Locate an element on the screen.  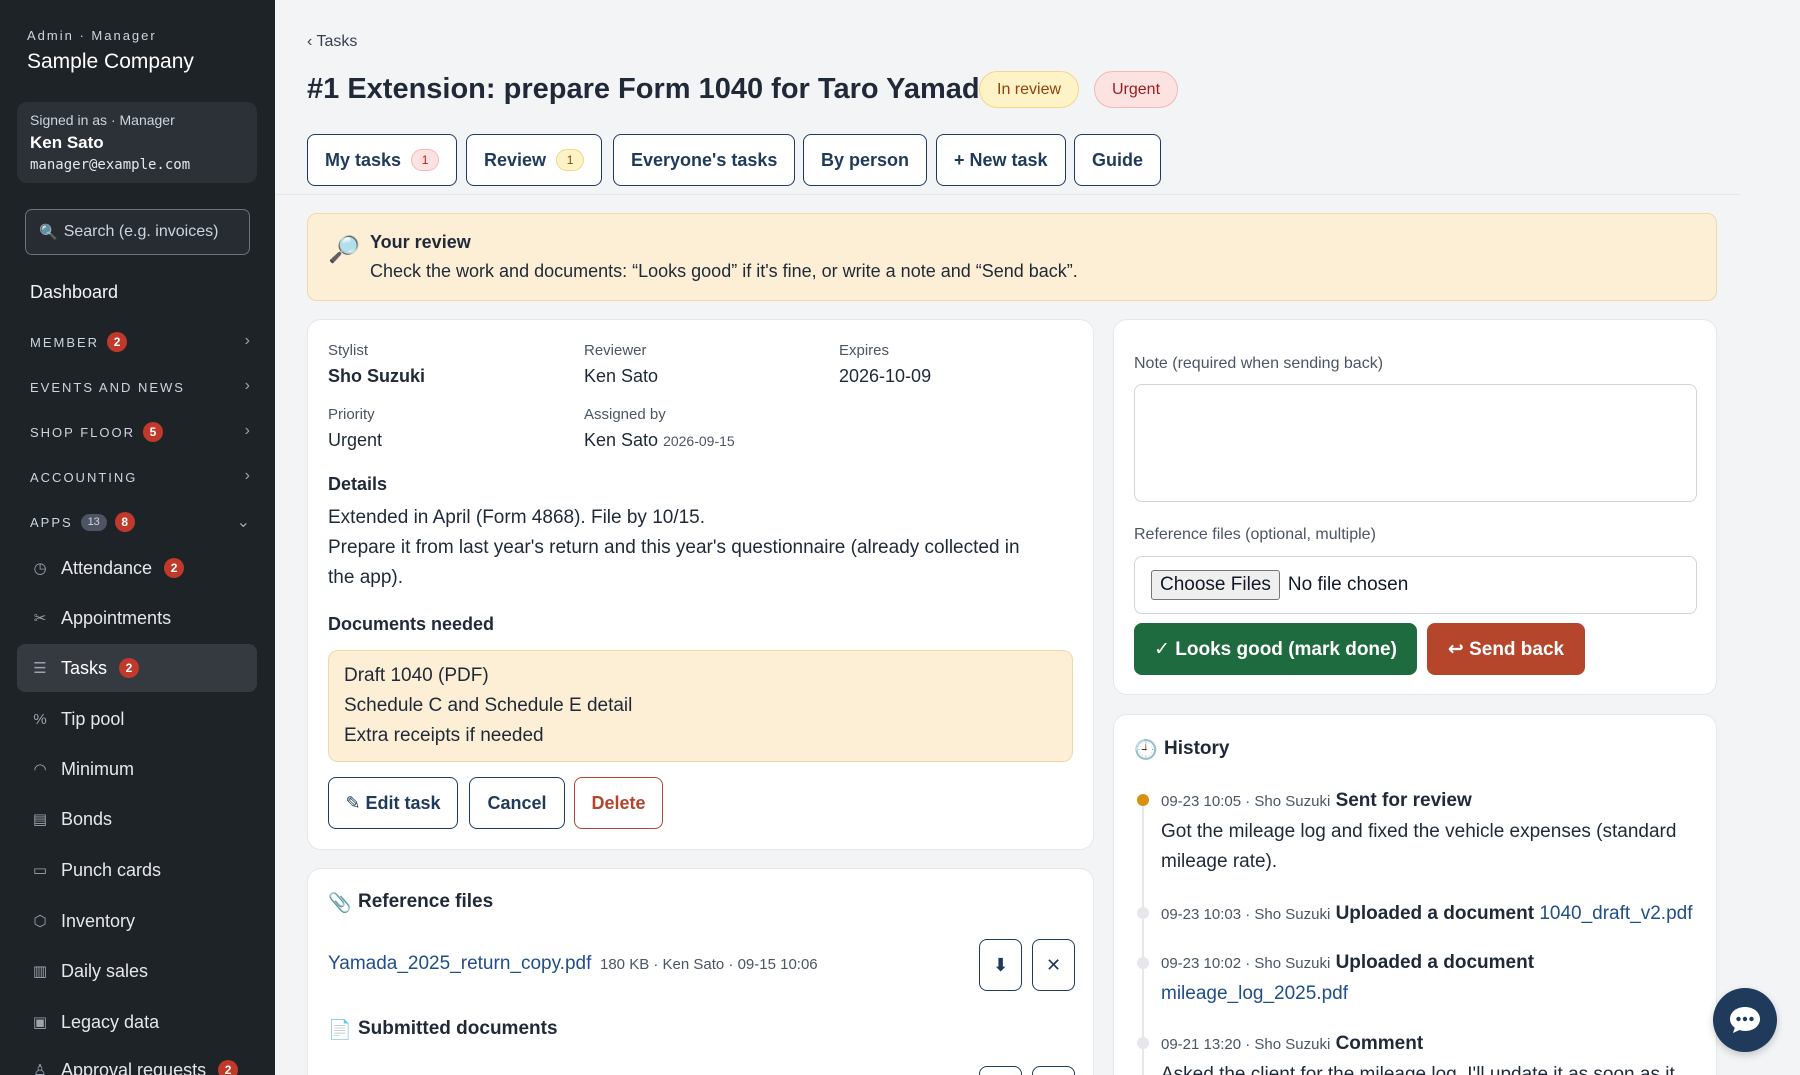
priority-badge: Urgent is located at coordinates (1136, 89).